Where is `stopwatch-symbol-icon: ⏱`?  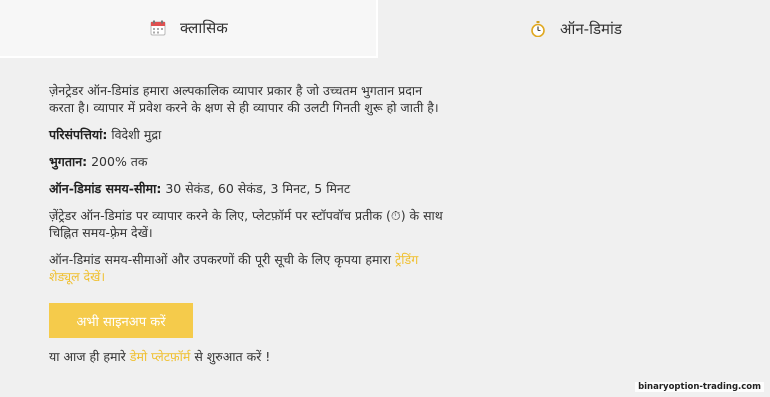 stopwatch-symbol-icon: ⏱ is located at coordinates (395, 215).